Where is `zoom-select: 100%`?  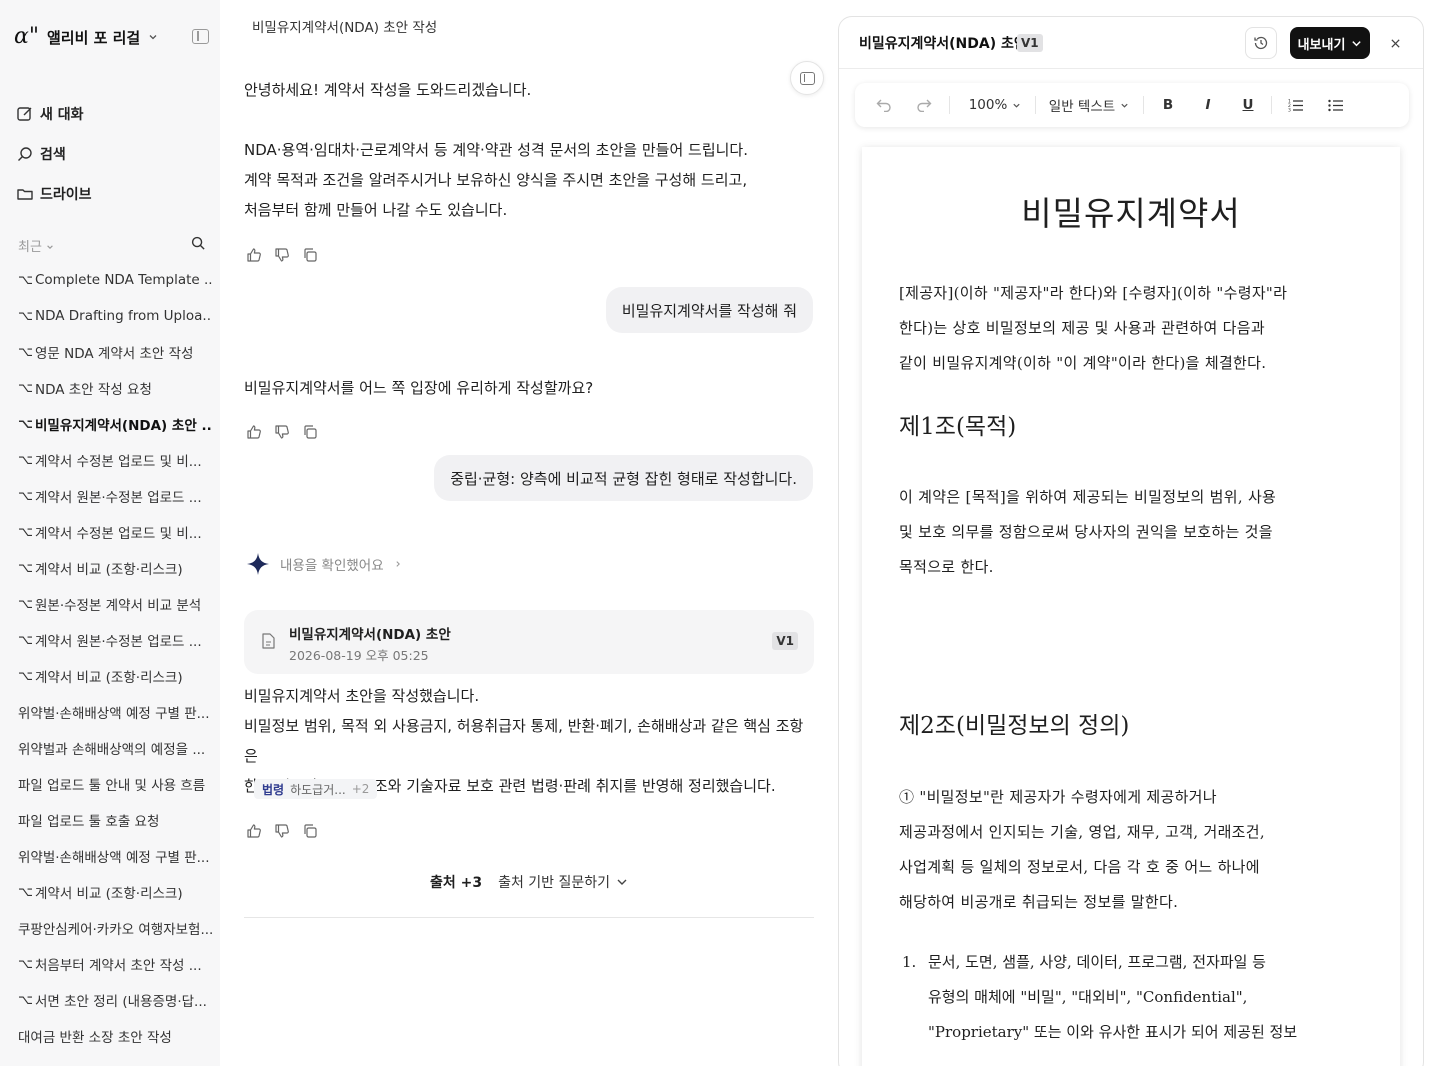 zoom-select: 100% is located at coordinates (995, 105).